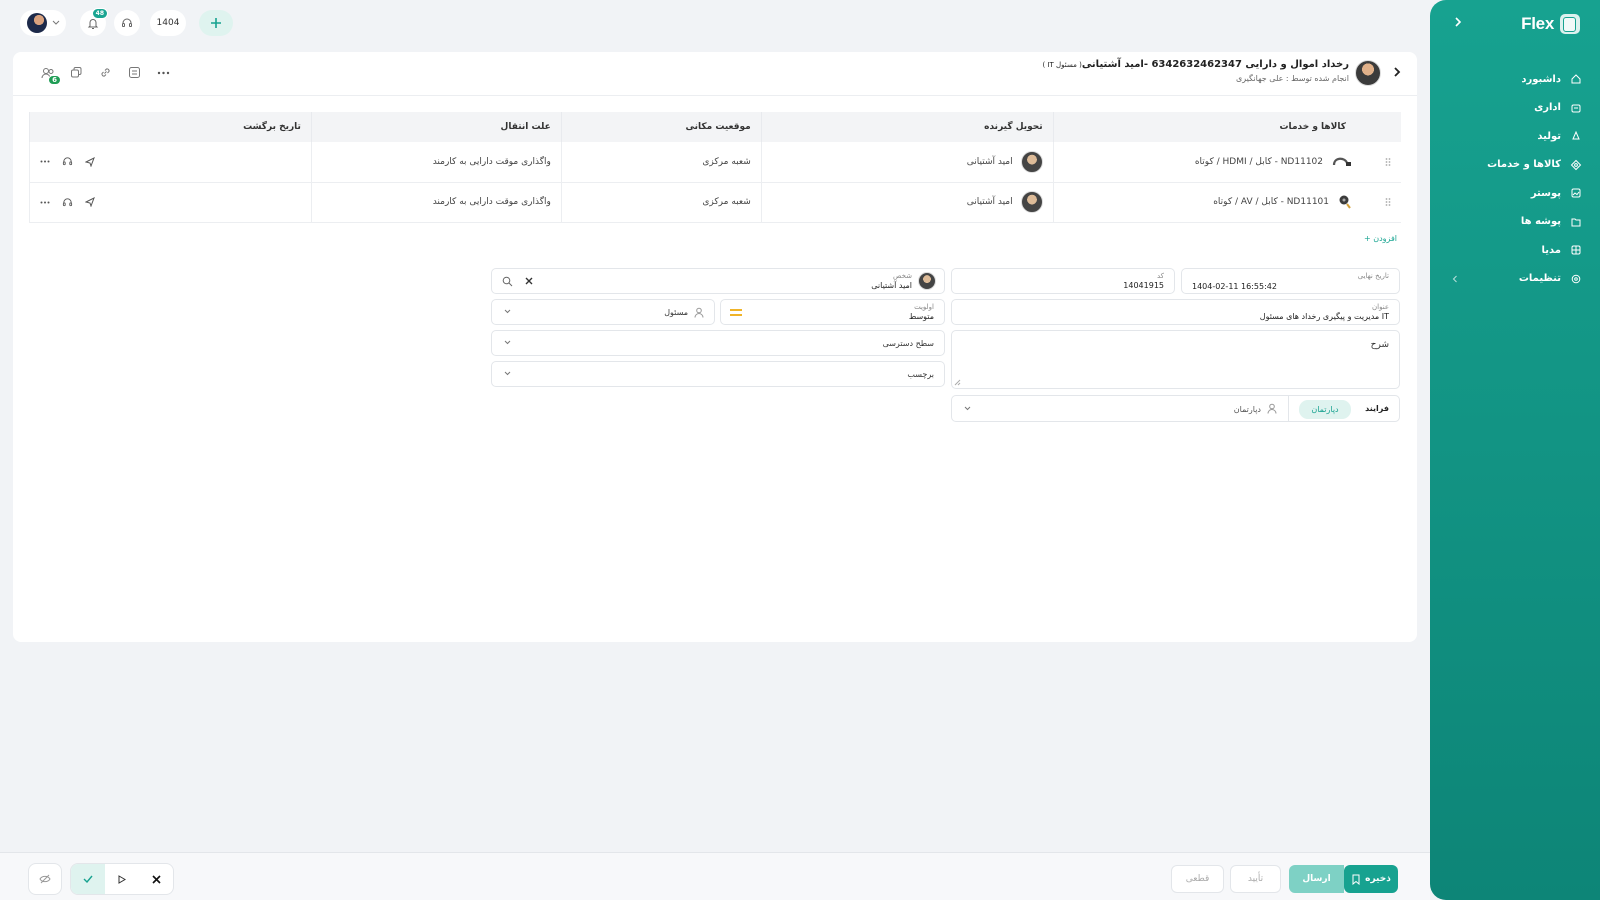 Image resolution: width=1600 pixels, height=900 pixels. What do you see at coordinates (1576, 79) in the screenshot?
I see `home-icon` at bounding box center [1576, 79].